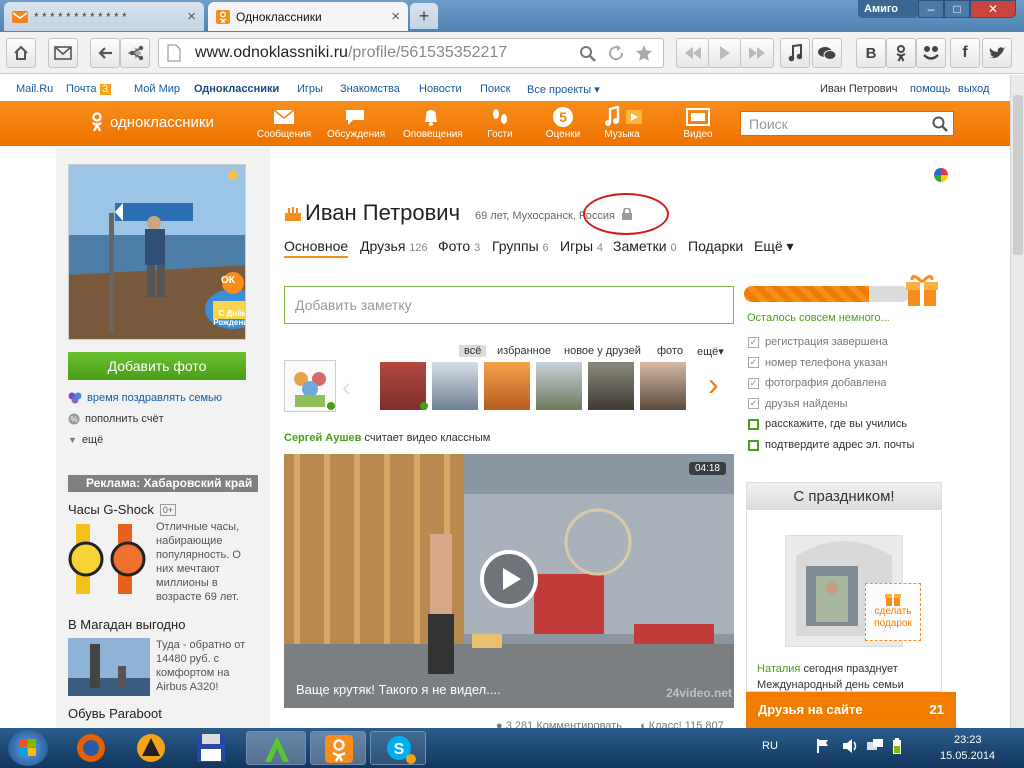  What do you see at coordinates (152, 122) in the screenshot?
I see `ok-logo: одноклассники` at bounding box center [152, 122].